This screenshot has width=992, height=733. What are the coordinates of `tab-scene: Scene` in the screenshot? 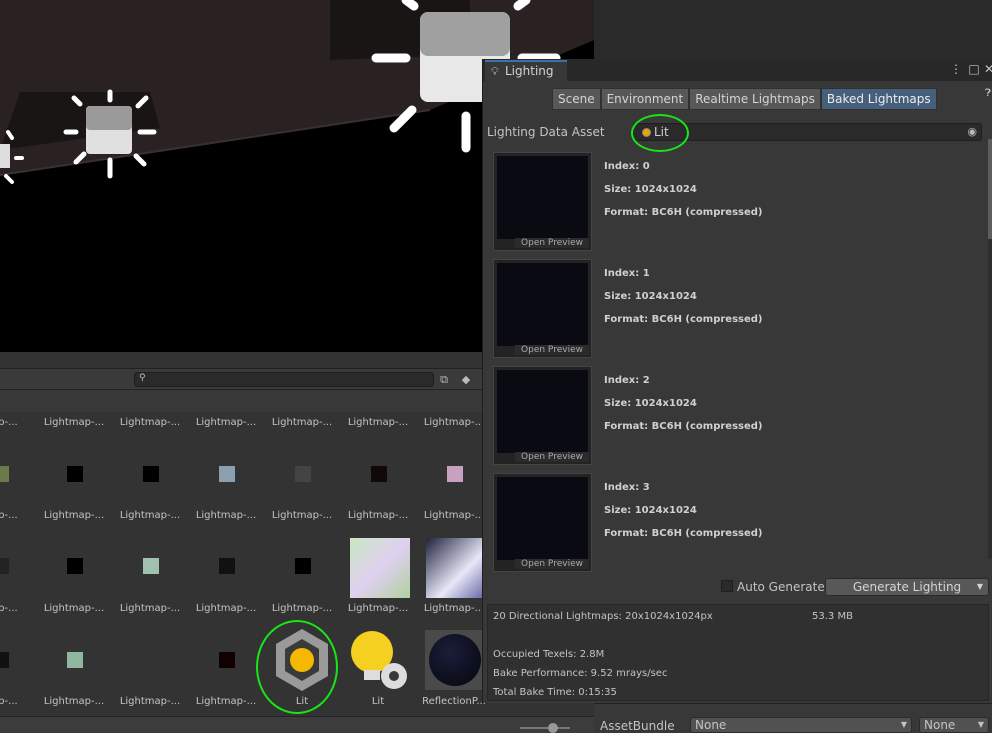 It's located at (576, 99).